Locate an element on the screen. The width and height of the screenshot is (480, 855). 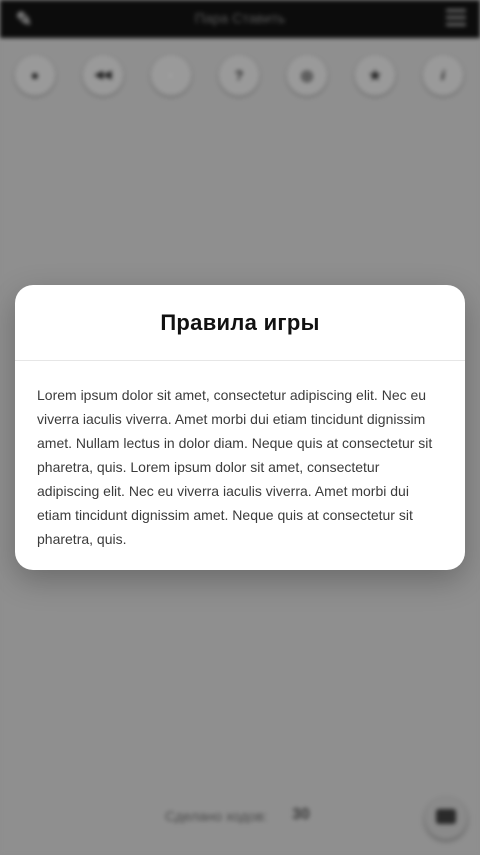
record-icon: ● is located at coordinates (35, 75).